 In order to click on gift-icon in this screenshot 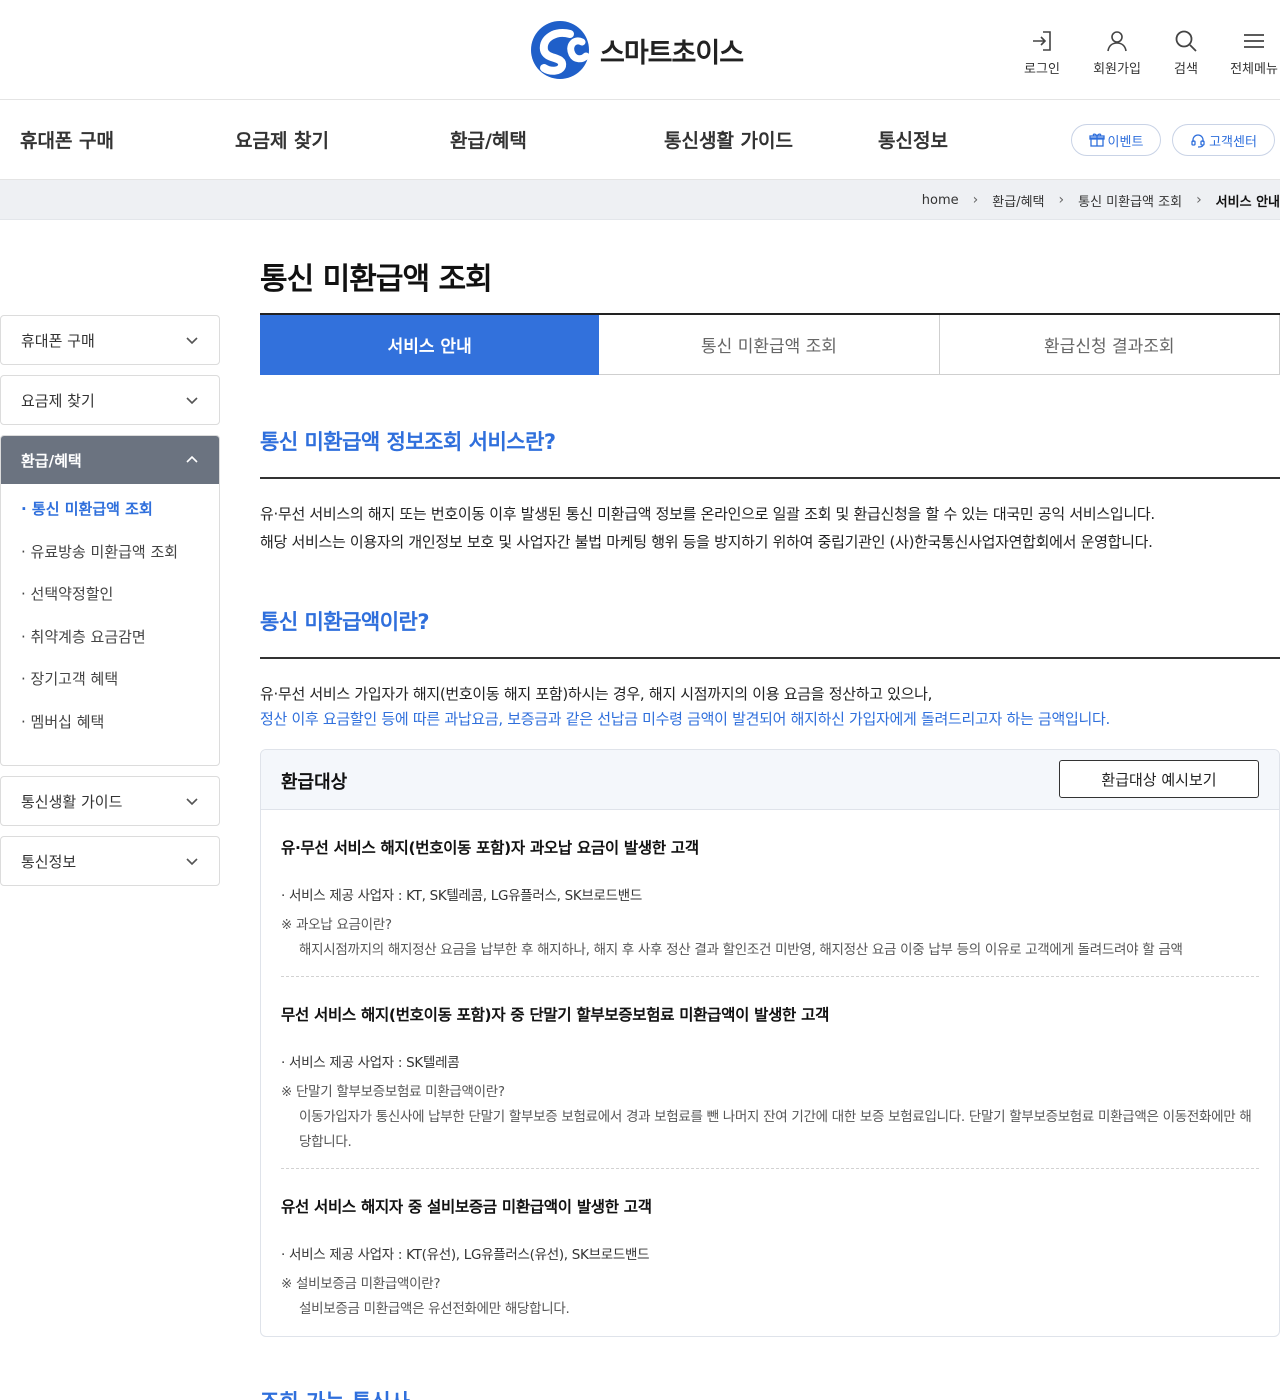, I will do `click(1096, 140)`.